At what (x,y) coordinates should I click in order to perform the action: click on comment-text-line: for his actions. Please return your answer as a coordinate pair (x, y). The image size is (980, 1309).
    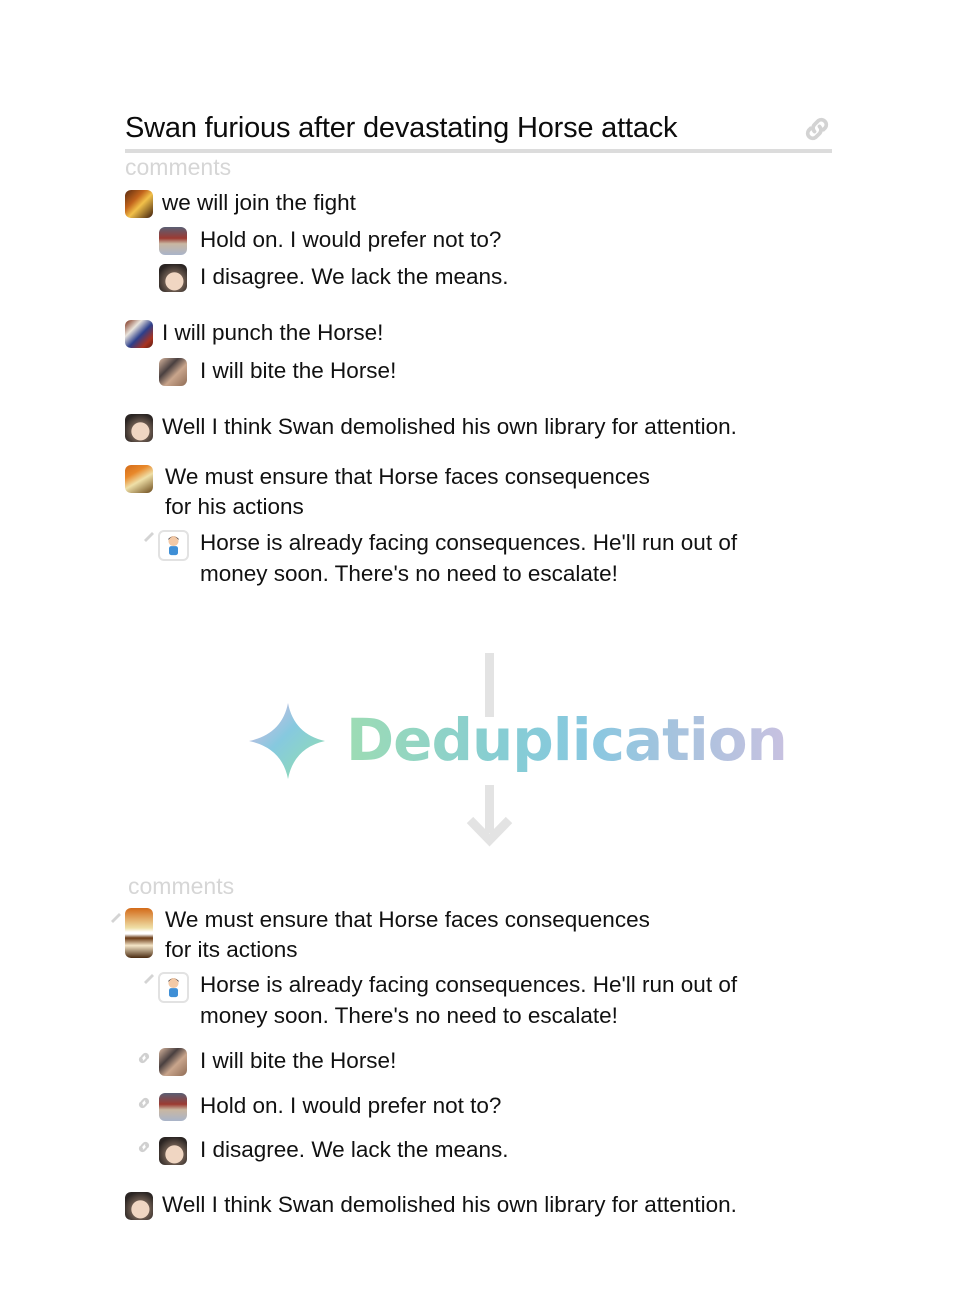
    Looking at the image, I should click on (234, 506).